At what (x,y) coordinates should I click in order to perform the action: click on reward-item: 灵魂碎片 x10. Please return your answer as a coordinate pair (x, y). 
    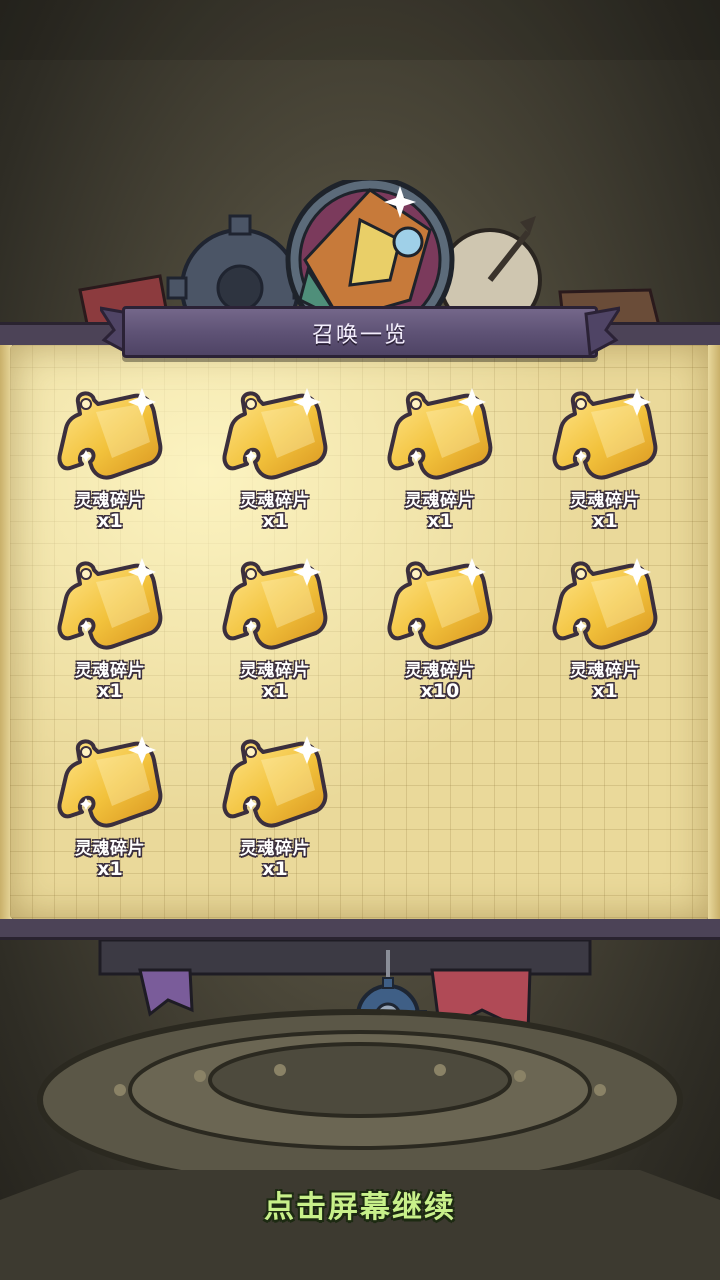
    Looking at the image, I should click on (440, 633).